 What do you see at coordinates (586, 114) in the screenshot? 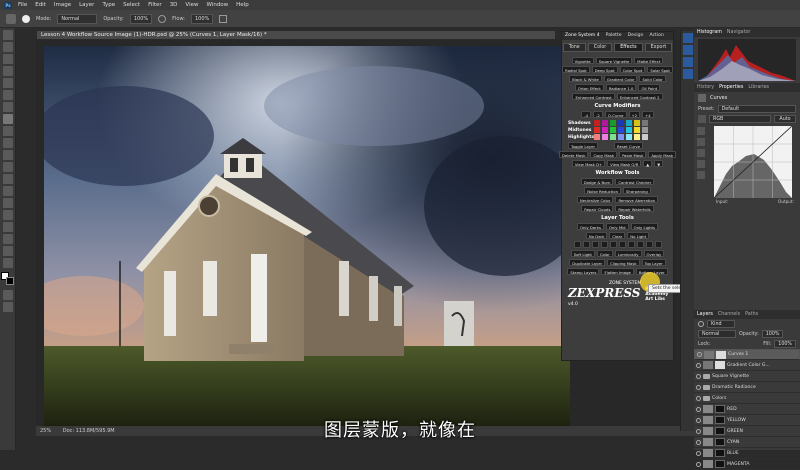
I see `curve-minus4-button: -4` at bounding box center [586, 114].